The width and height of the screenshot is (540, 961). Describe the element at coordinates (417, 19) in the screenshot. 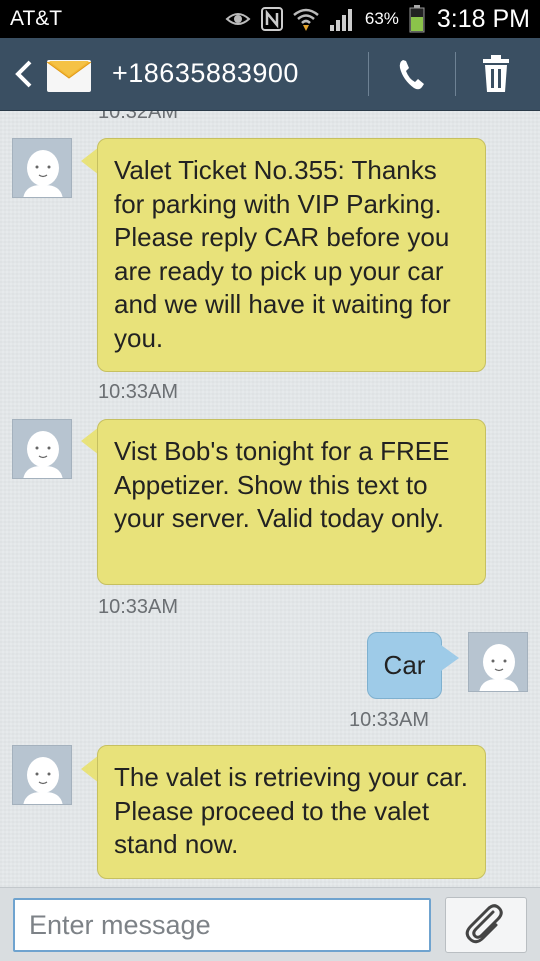

I see `battery-icon` at that location.